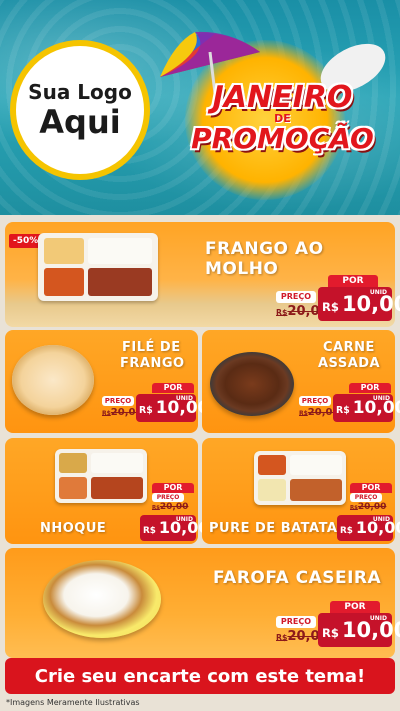  What do you see at coordinates (273, 528) in the screenshot?
I see `product-name: PURE DE BATATA` at bounding box center [273, 528].